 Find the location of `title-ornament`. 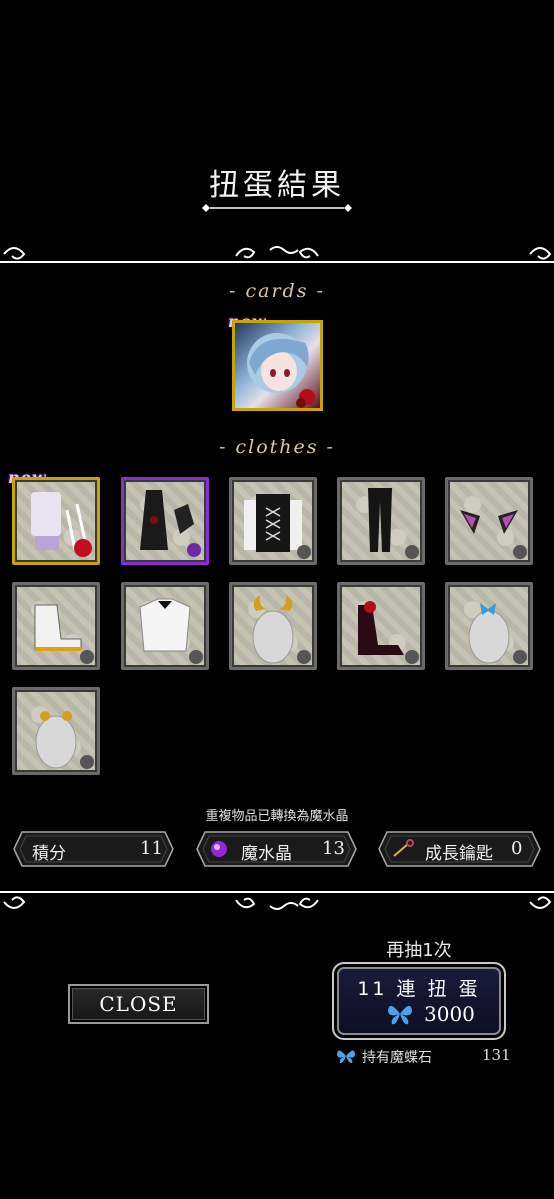

title-ornament is located at coordinates (277, 208).